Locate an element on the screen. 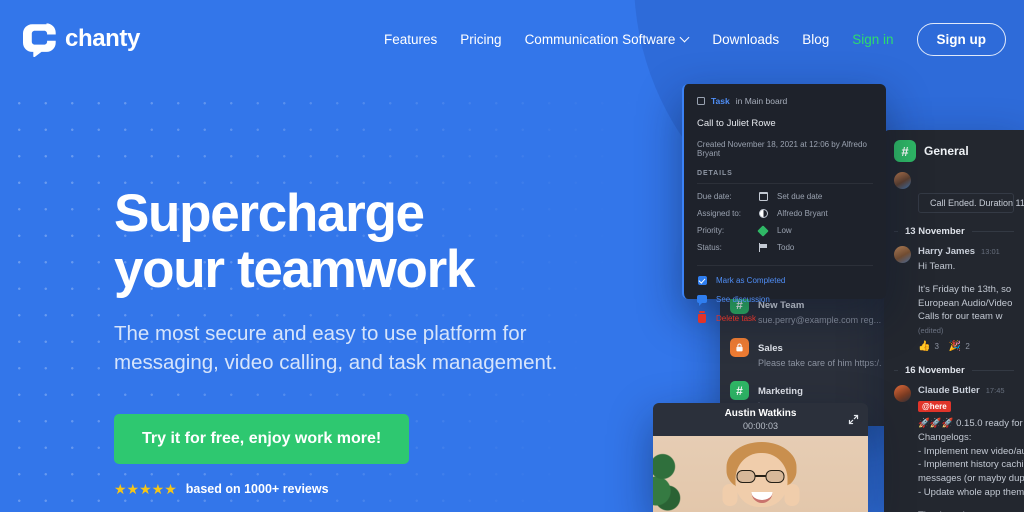  field-label: Status: is located at coordinates (709, 247).